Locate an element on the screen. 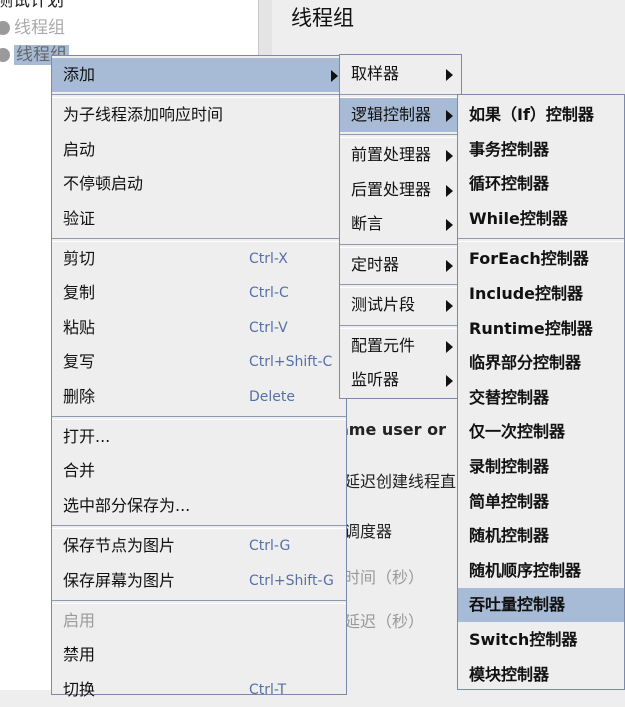 The image size is (625, 707). logic-menu-item: 吞吐量控制器 is located at coordinates (541, 605).